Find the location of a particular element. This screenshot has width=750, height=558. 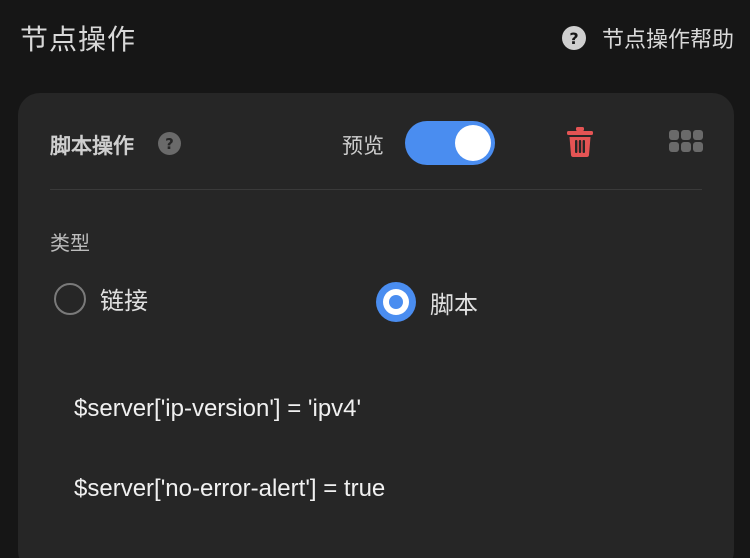

help-link: ? 节点操作帮助 is located at coordinates (647, 38).